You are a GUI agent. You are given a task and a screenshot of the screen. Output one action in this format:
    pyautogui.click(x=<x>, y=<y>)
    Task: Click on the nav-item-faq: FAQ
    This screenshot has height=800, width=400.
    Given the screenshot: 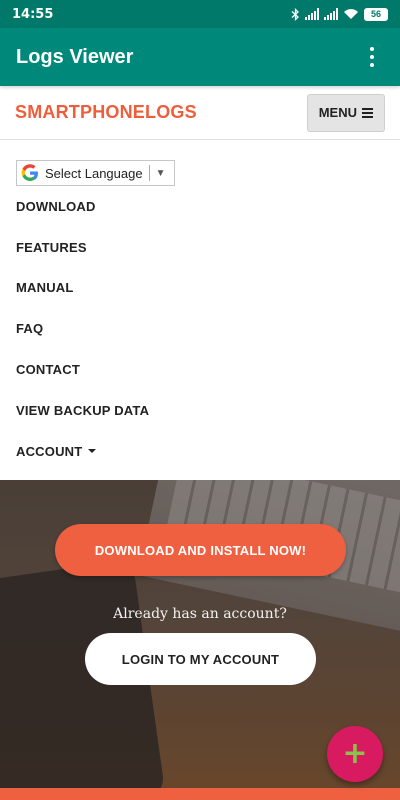 What is the action you would take?
    pyautogui.click(x=201, y=328)
    